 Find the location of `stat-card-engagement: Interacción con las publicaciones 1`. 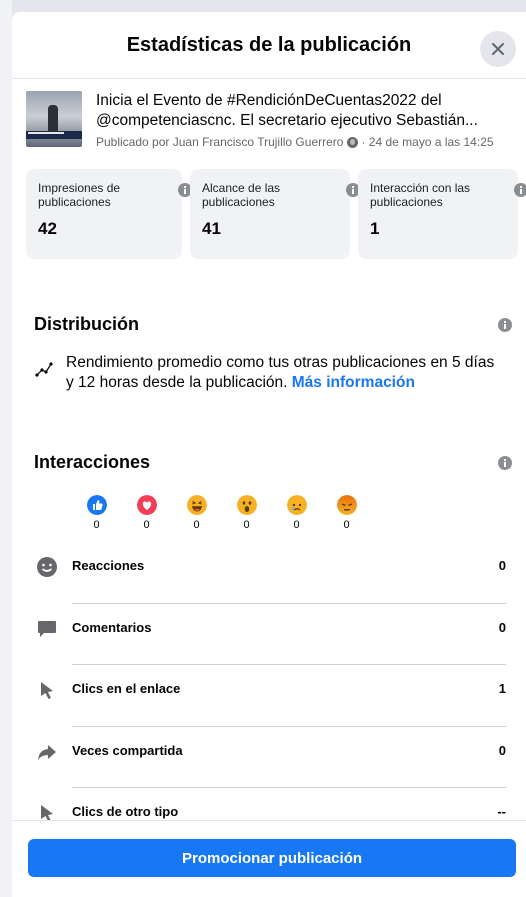

stat-card-engagement: Interacción con las publicaciones 1 is located at coordinates (442, 214).